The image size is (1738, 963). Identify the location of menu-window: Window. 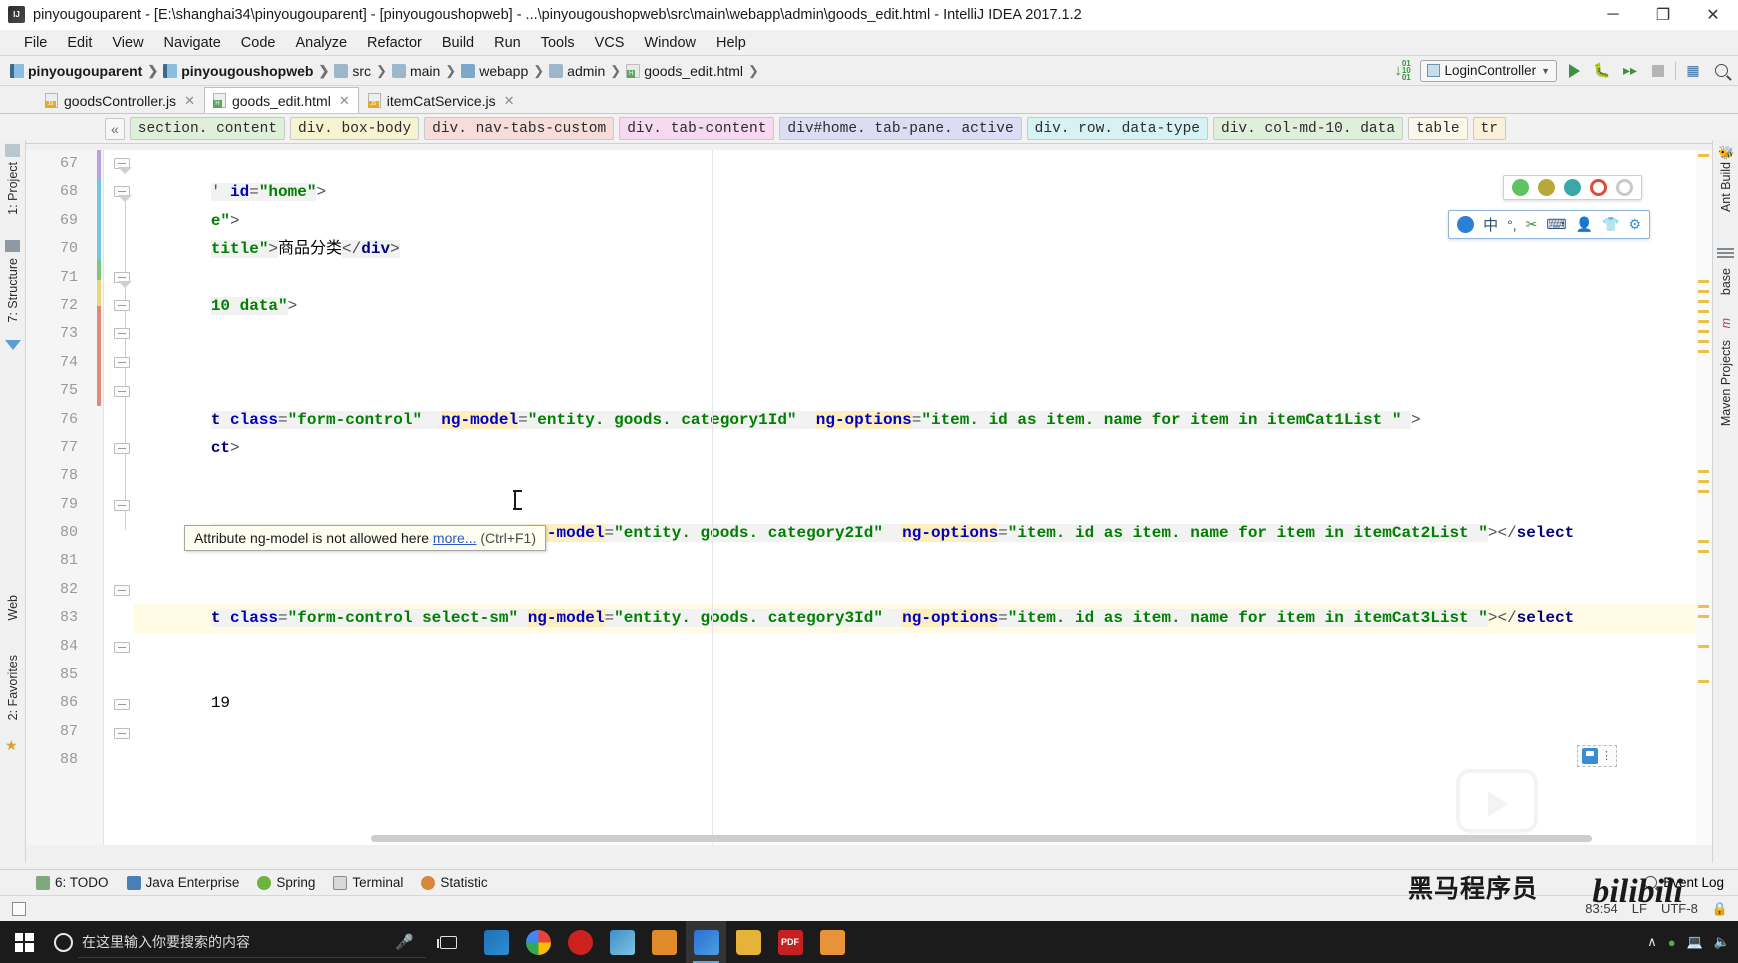
(670, 43).